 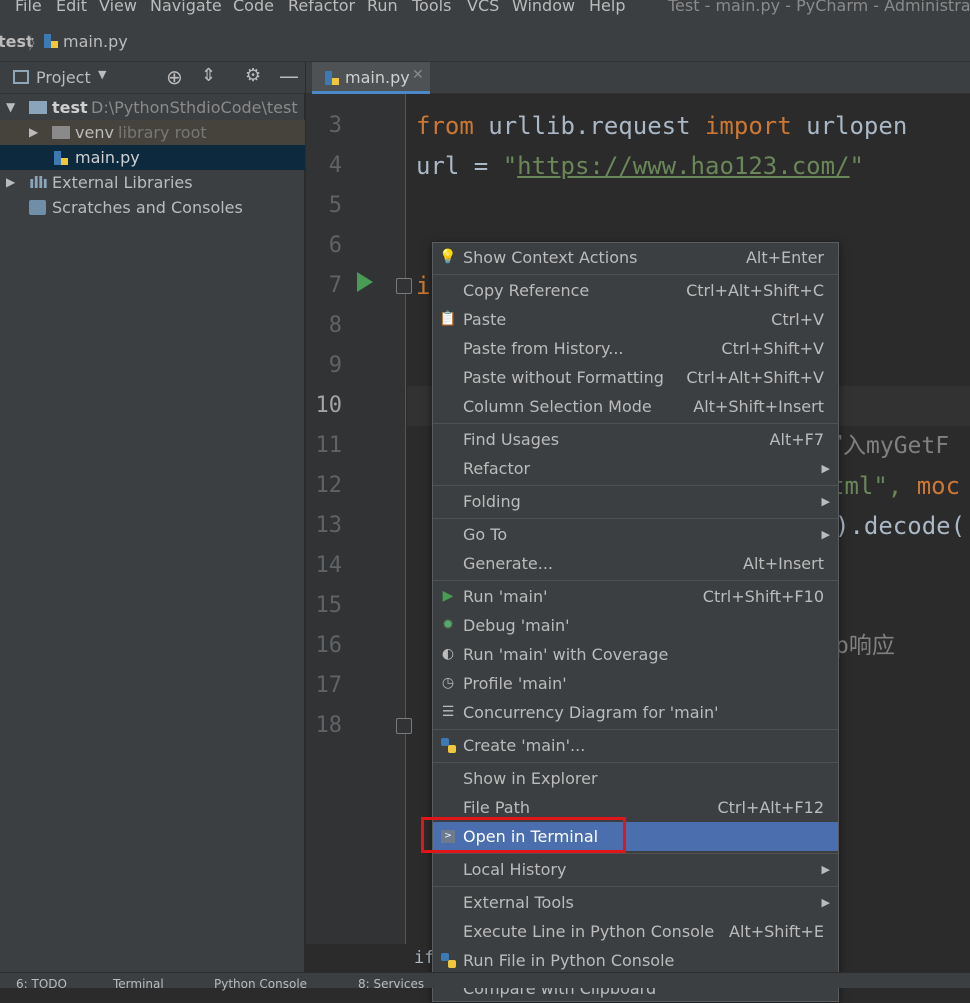 What do you see at coordinates (70, 107) in the screenshot?
I see `tree-root-name: test` at bounding box center [70, 107].